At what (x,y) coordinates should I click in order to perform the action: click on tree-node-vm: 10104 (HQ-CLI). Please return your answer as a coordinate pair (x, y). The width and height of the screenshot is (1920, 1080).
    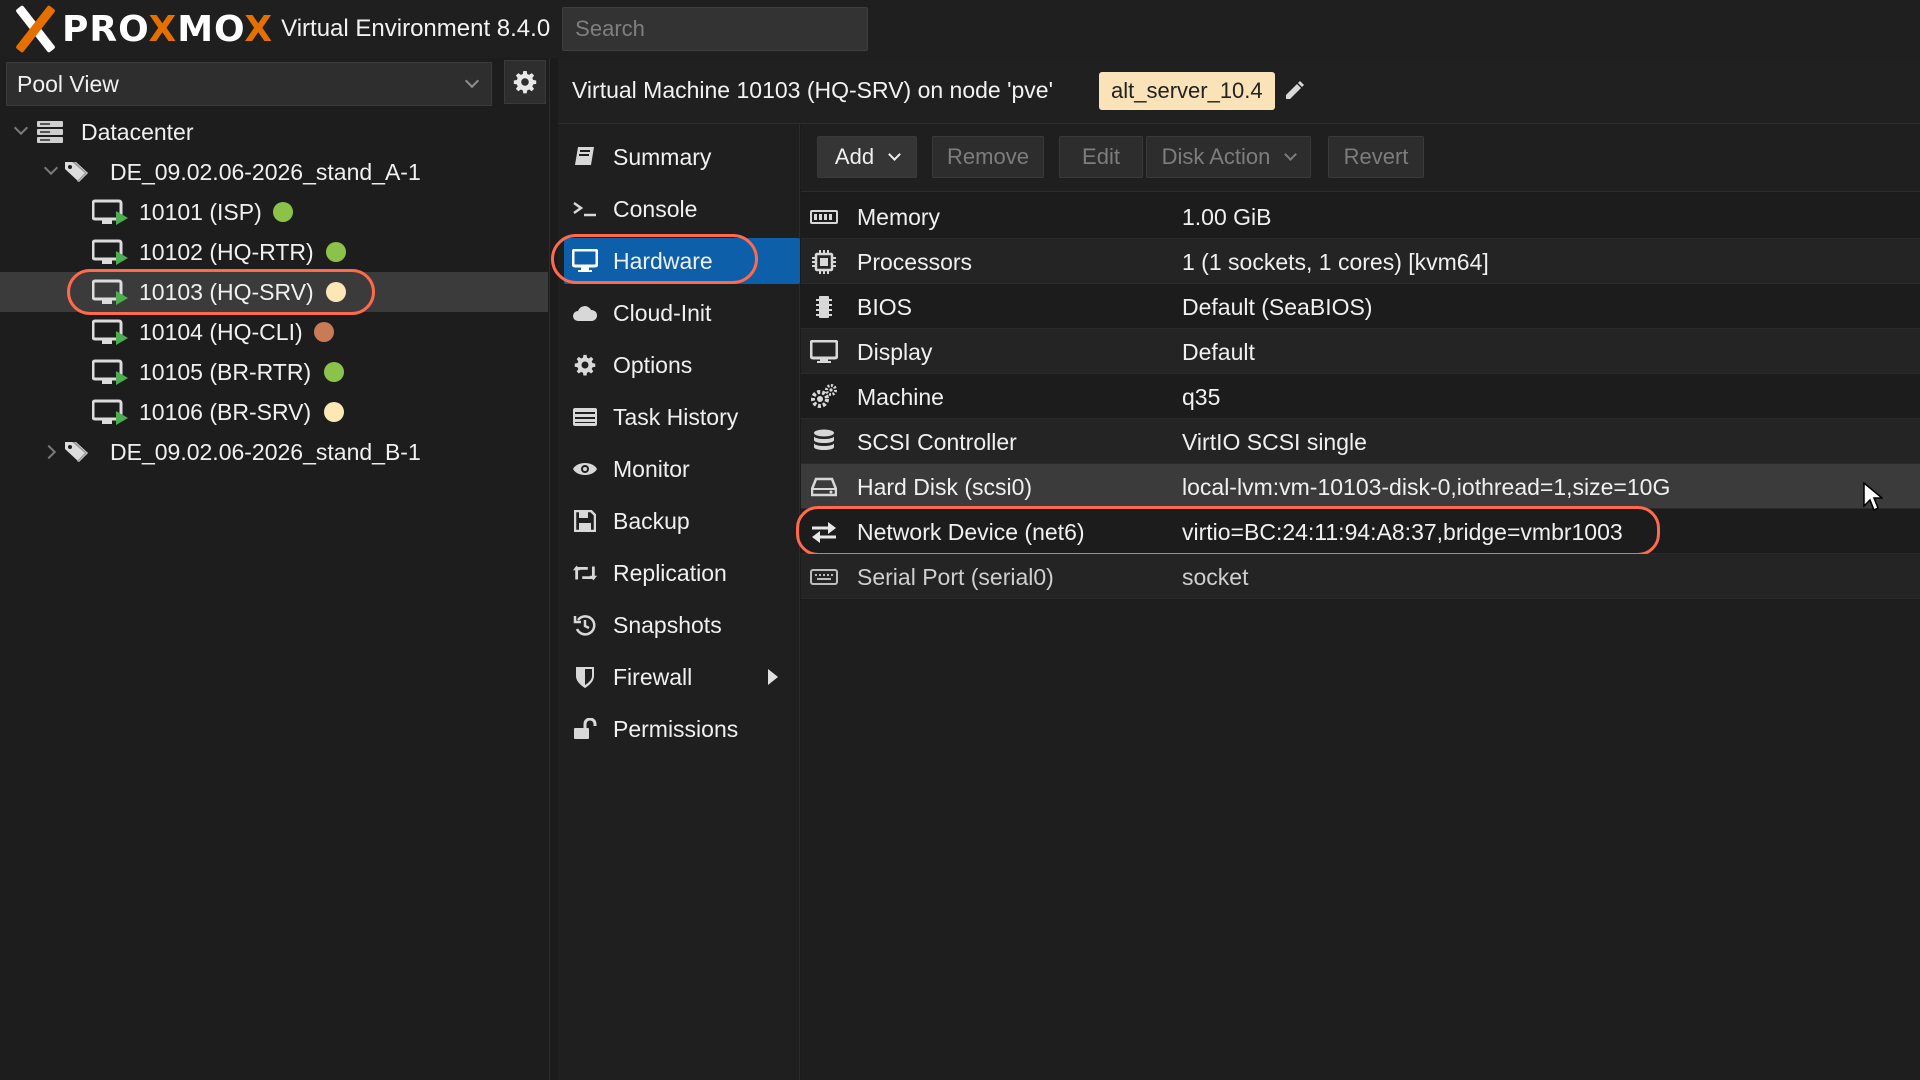
    Looking at the image, I should click on (274, 332).